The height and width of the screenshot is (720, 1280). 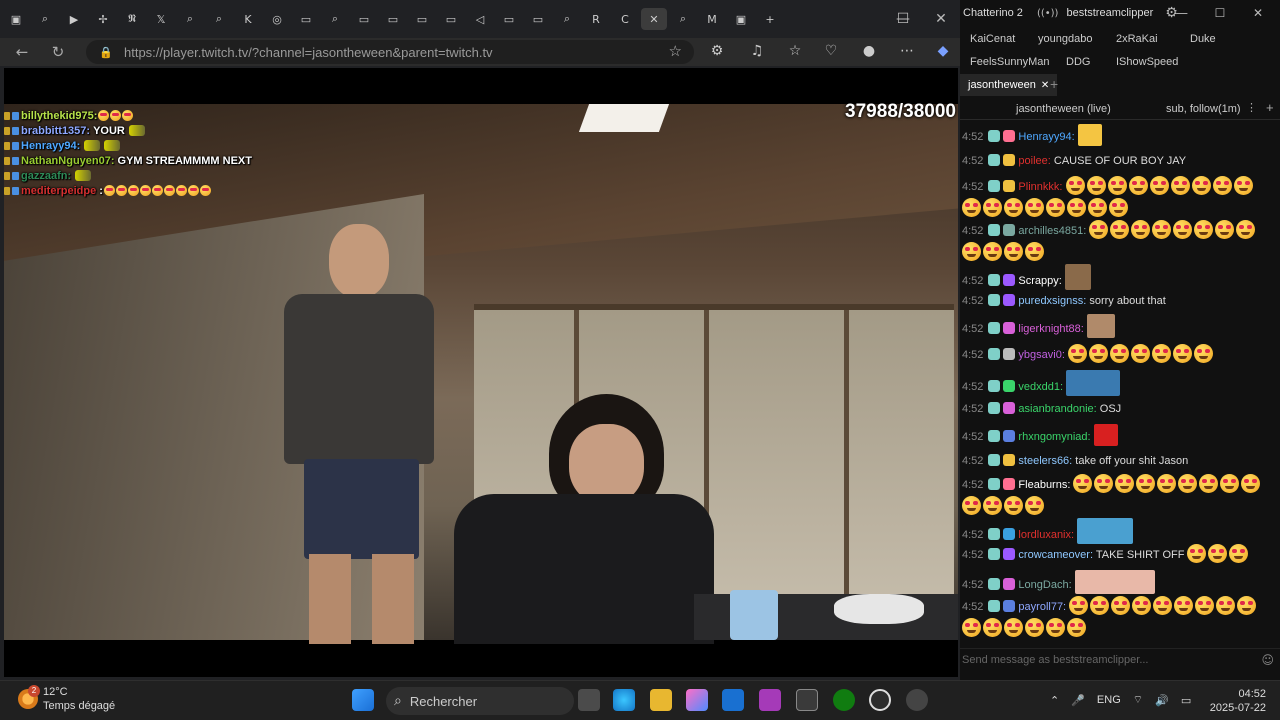 What do you see at coordinates (480, 701) in the screenshot?
I see `taskbar-search: ⌕ Rechercher` at bounding box center [480, 701].